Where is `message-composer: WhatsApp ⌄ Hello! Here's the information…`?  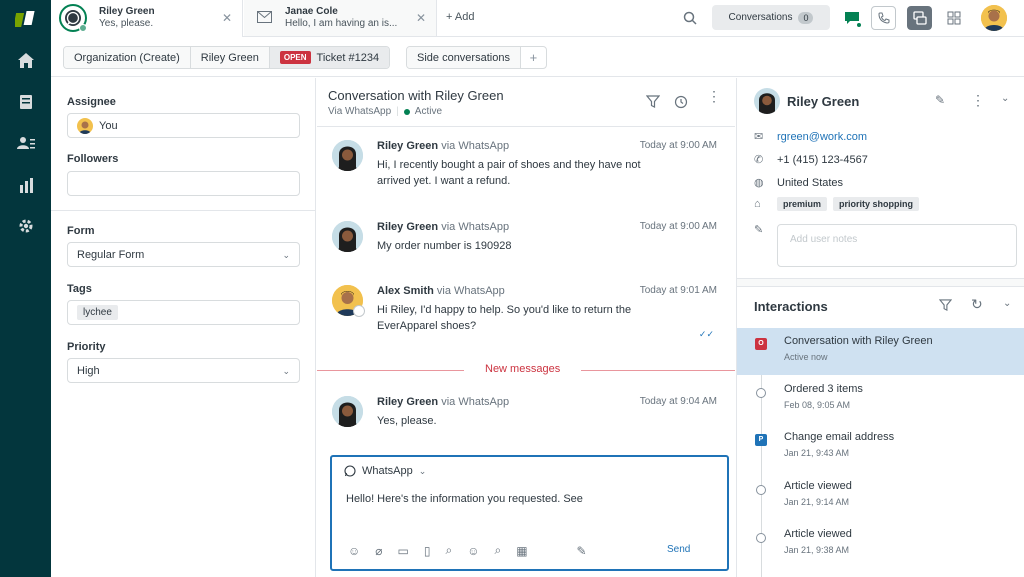 message-composer: WhatsApp ⌄ Hello! Here's the information… is located at coordinates (529, 513).